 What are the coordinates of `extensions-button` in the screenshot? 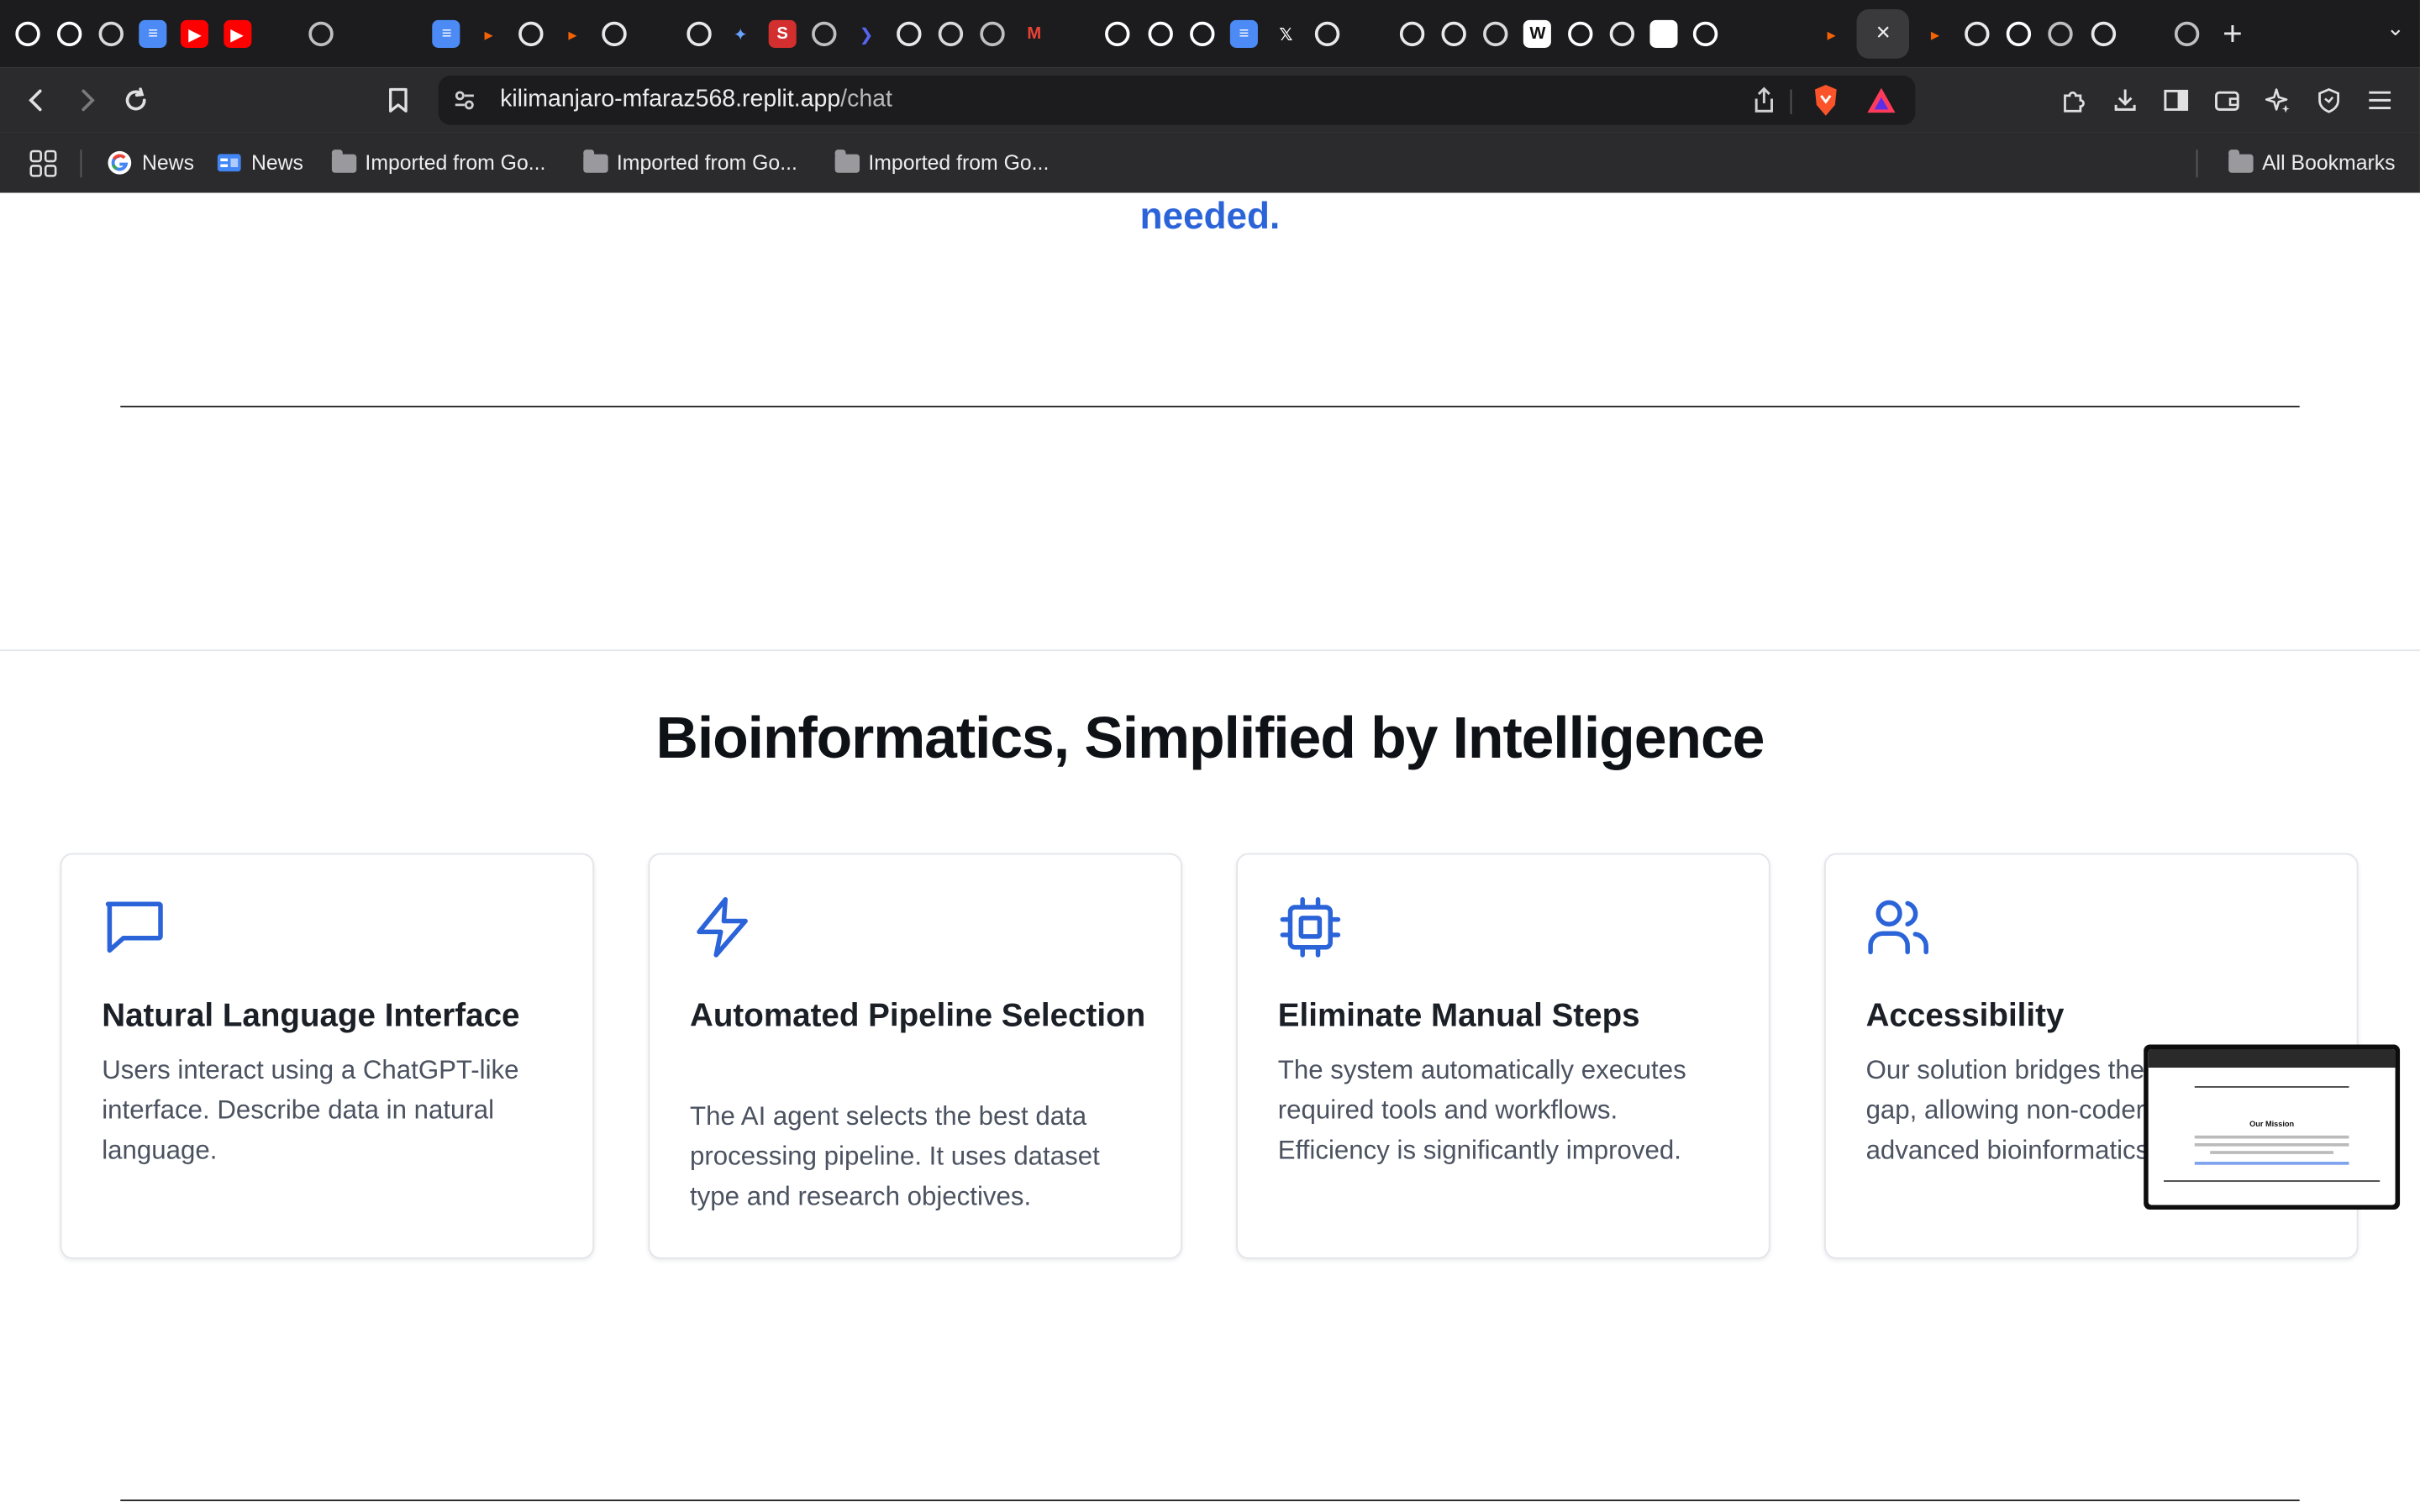 It's located at (2074, 100).